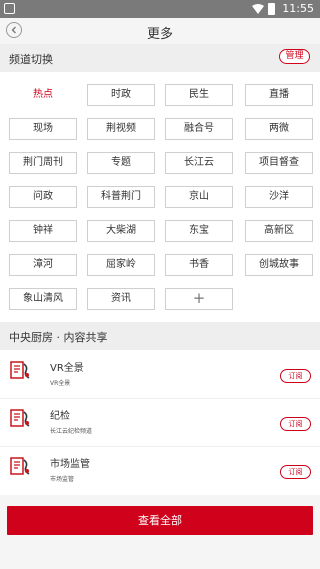  I want to click on manage-button: 管理, so click(294, 56).